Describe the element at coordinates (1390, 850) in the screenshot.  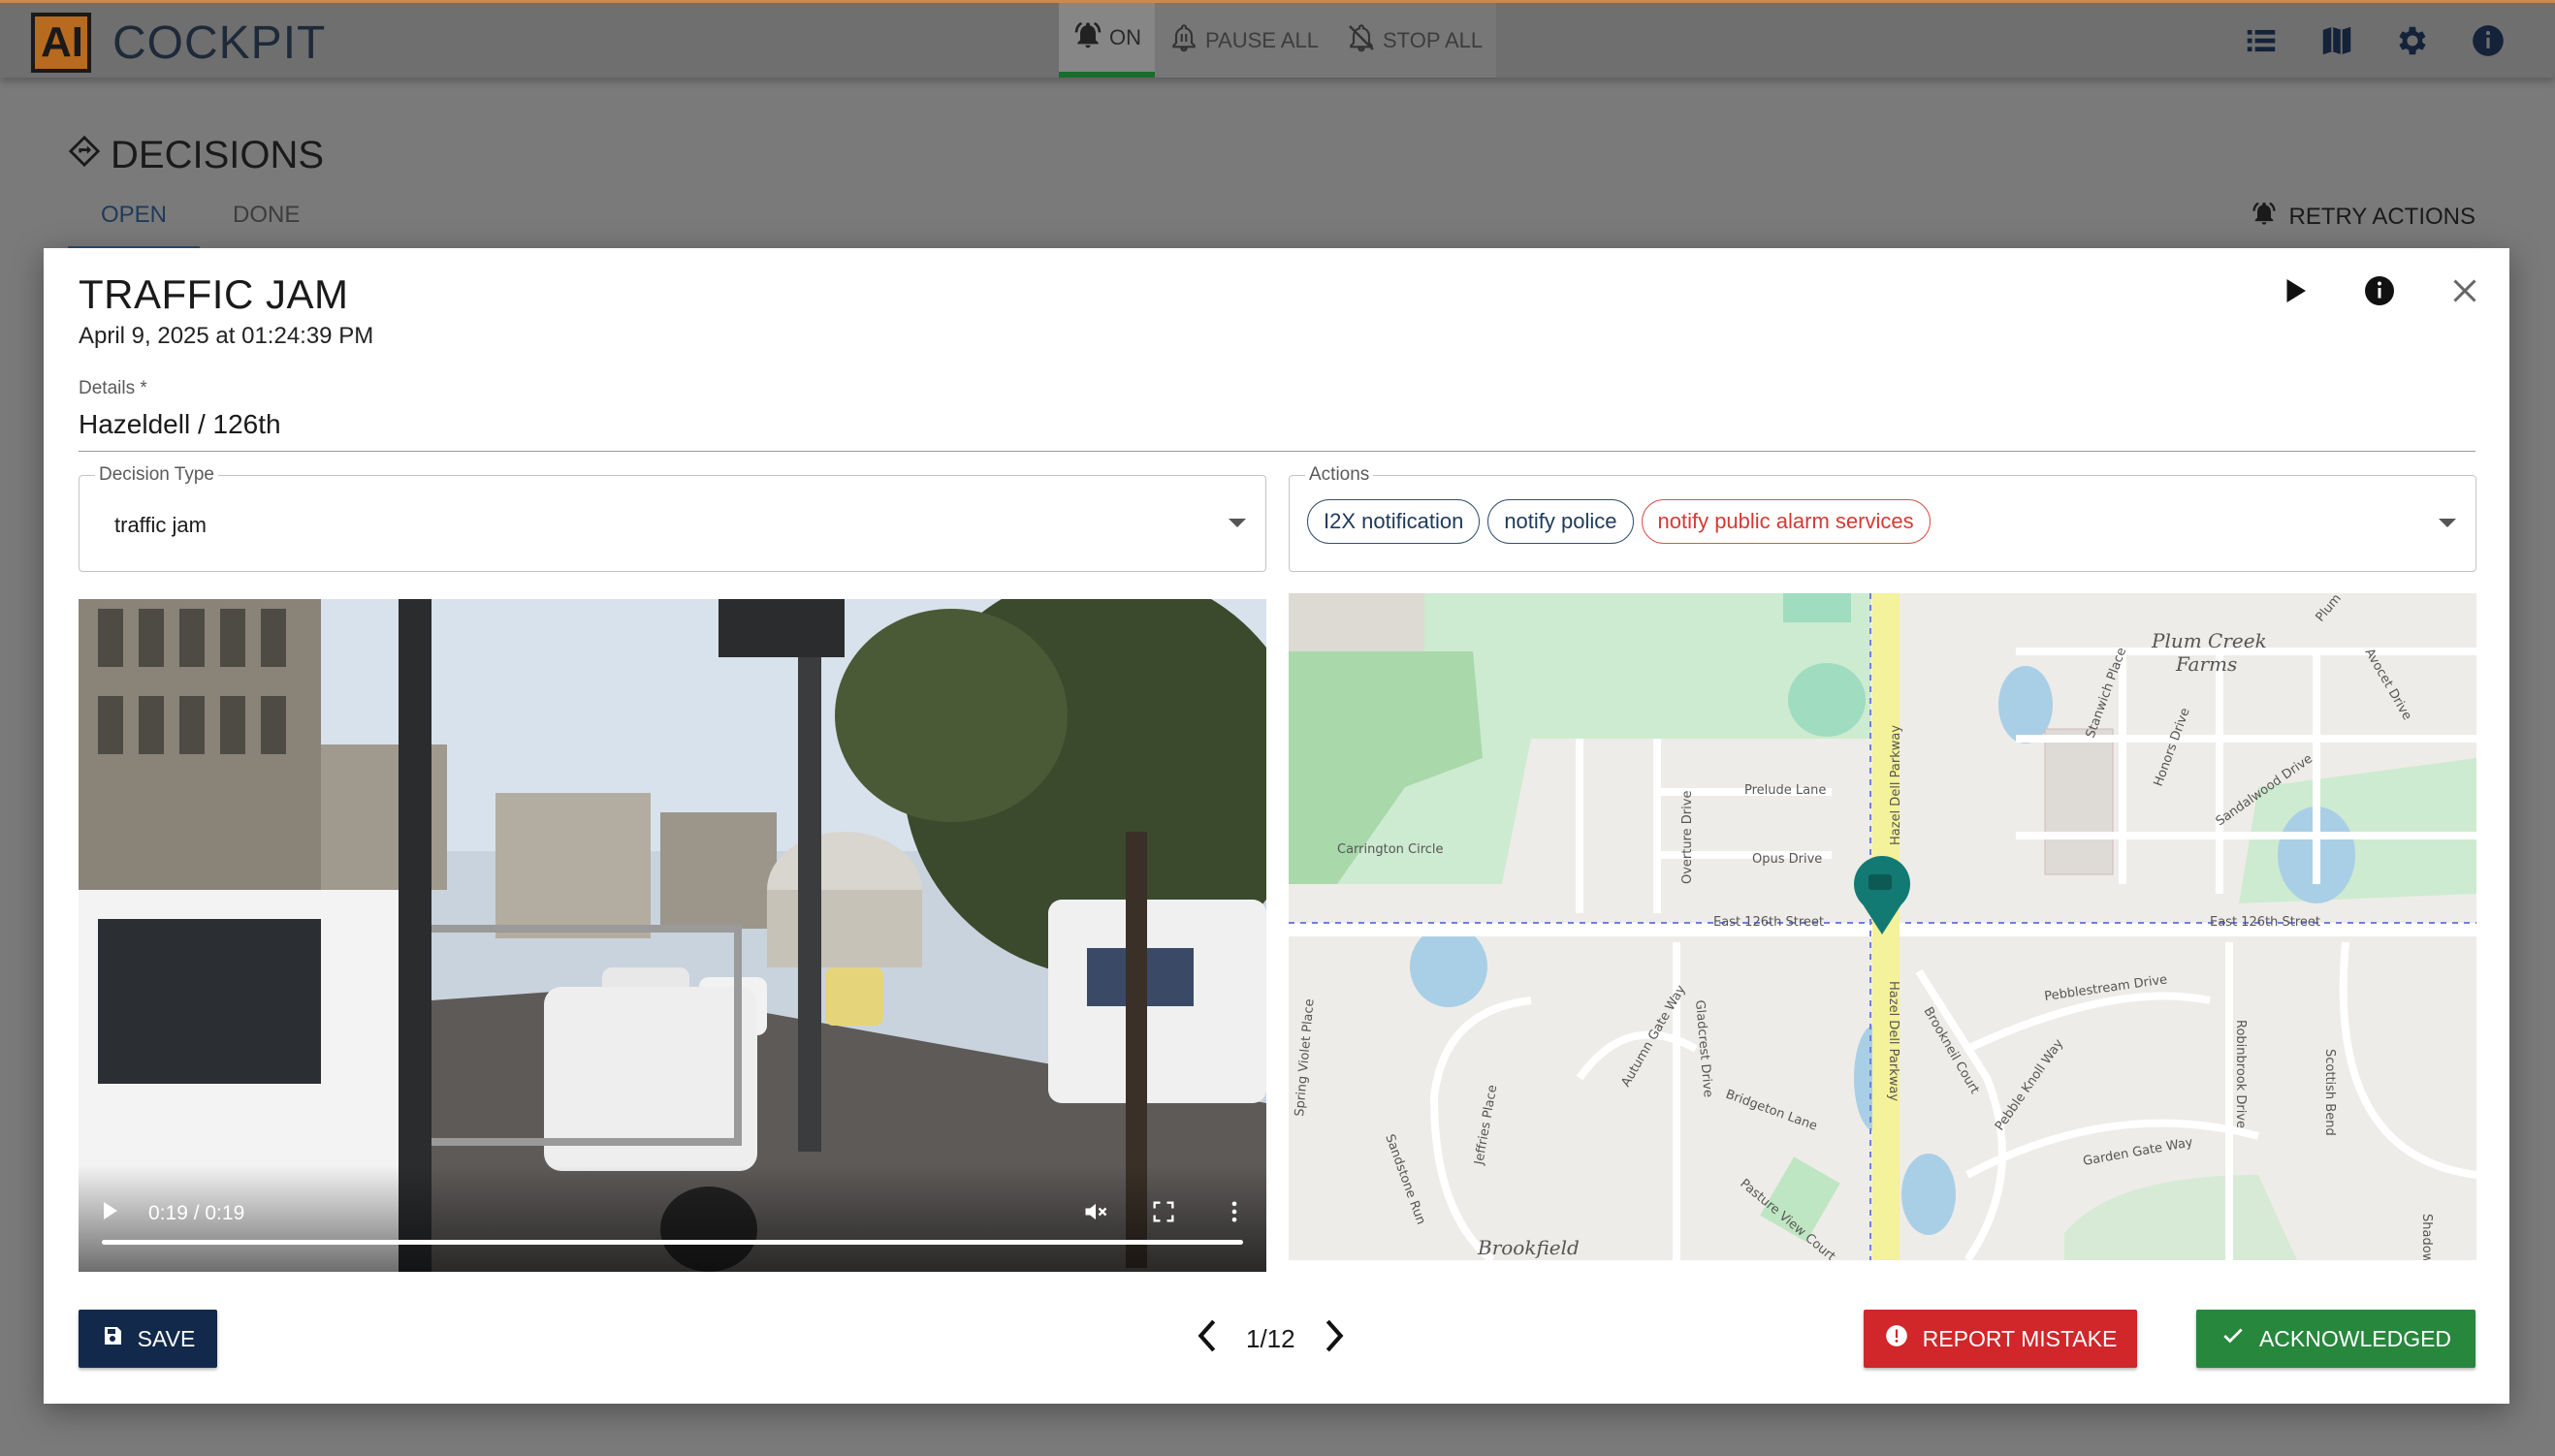
I see `map-street-label: Carrington Circle` at that location.